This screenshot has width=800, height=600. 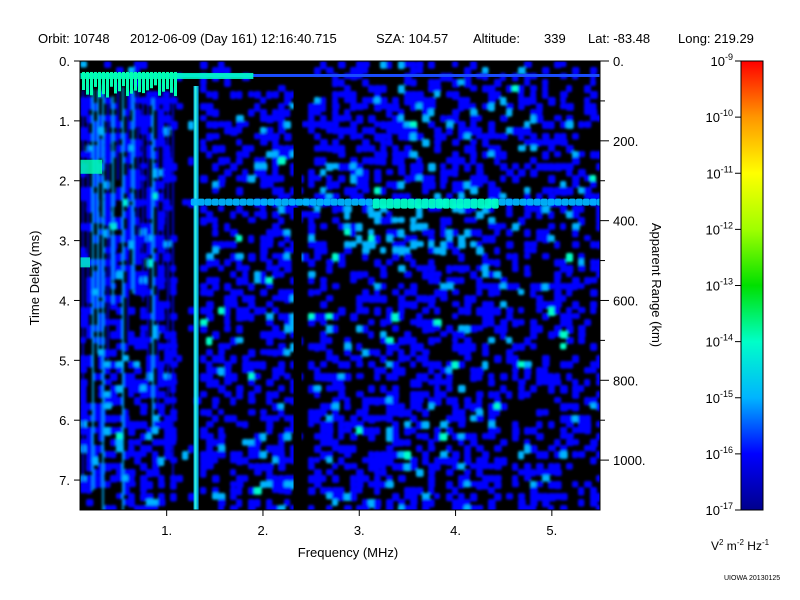 I want to click on dark-gap, so click(x=297, y=141).